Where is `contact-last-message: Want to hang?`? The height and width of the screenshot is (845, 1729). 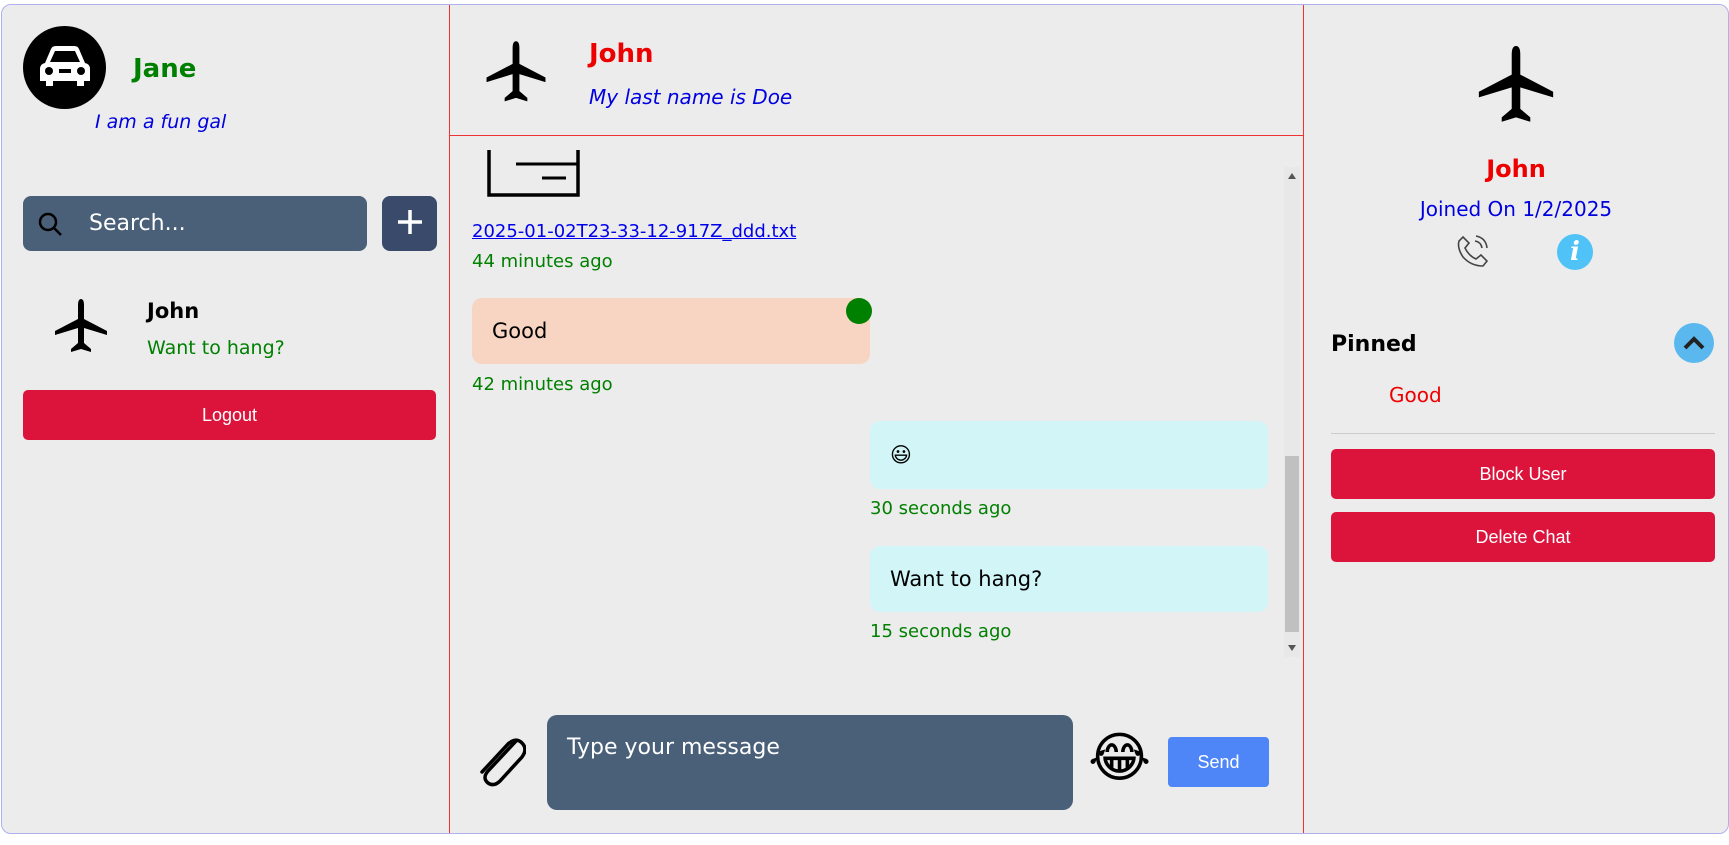
contact-last-message: Want to hang? is located at coordinates (216, 348).